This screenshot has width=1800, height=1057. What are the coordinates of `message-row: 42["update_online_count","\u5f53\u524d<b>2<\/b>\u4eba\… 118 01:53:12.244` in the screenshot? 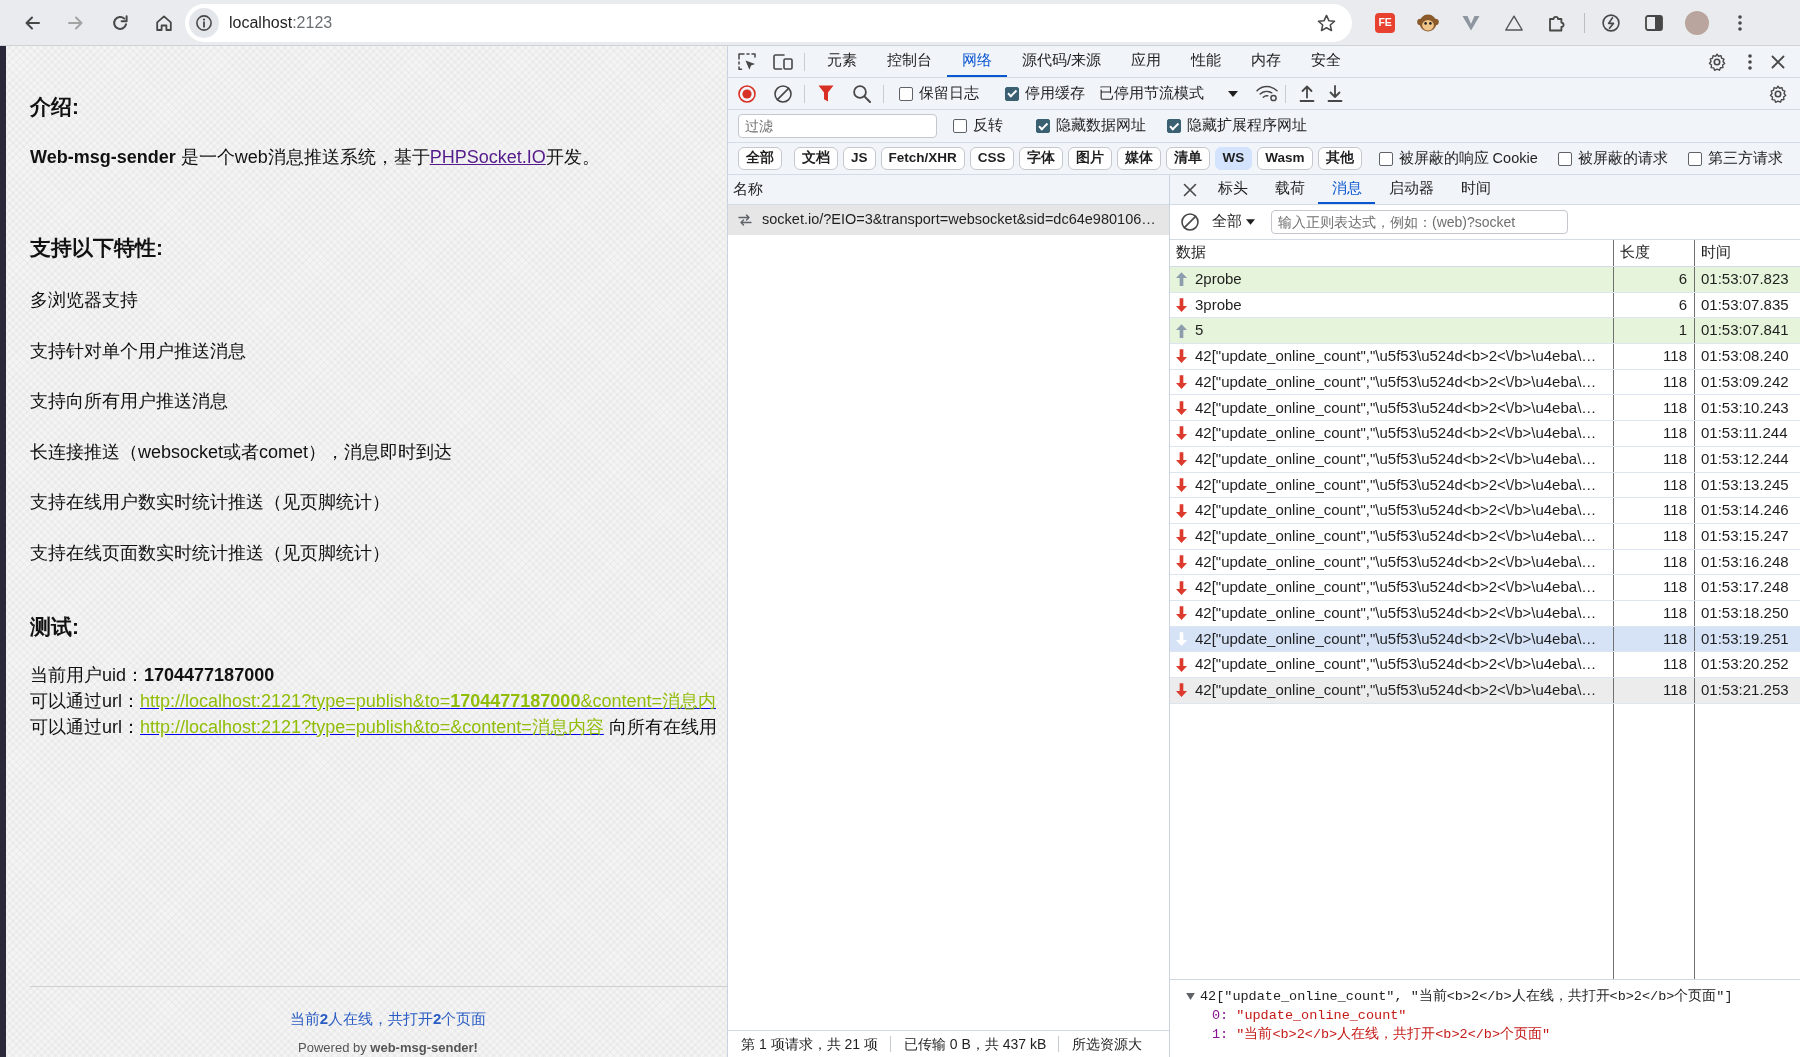 It's located at (1485, 459).